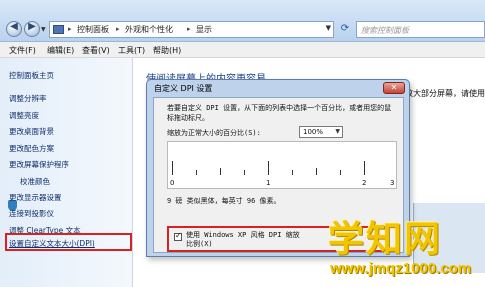 Image resolution: width=485 pixels, height=287 pixels. What do you see at coordinates (246, 240) in the screenshot?
I see `xp-scaling-label: 使用 Windows XP 风格 DPI 缩放比例(X)` at bounding box center [246, 240].